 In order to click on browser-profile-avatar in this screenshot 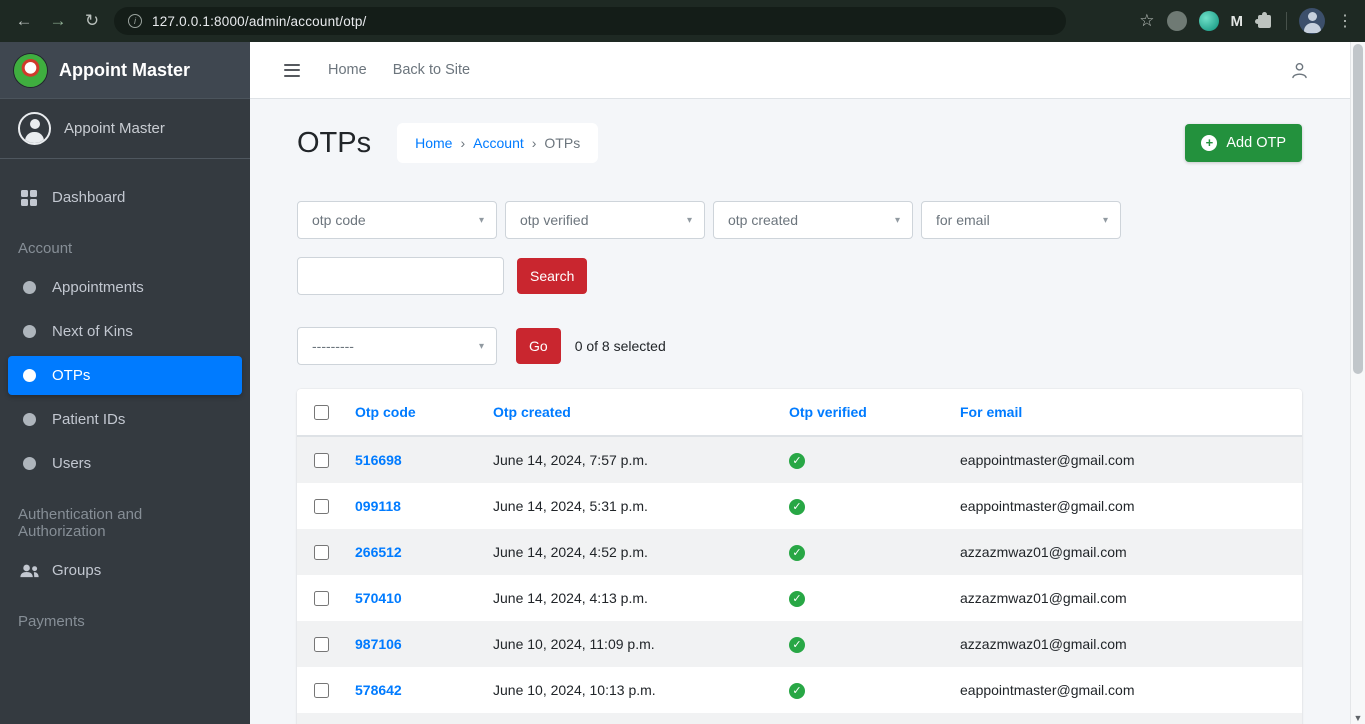, I will do `click(1312, 21)`.